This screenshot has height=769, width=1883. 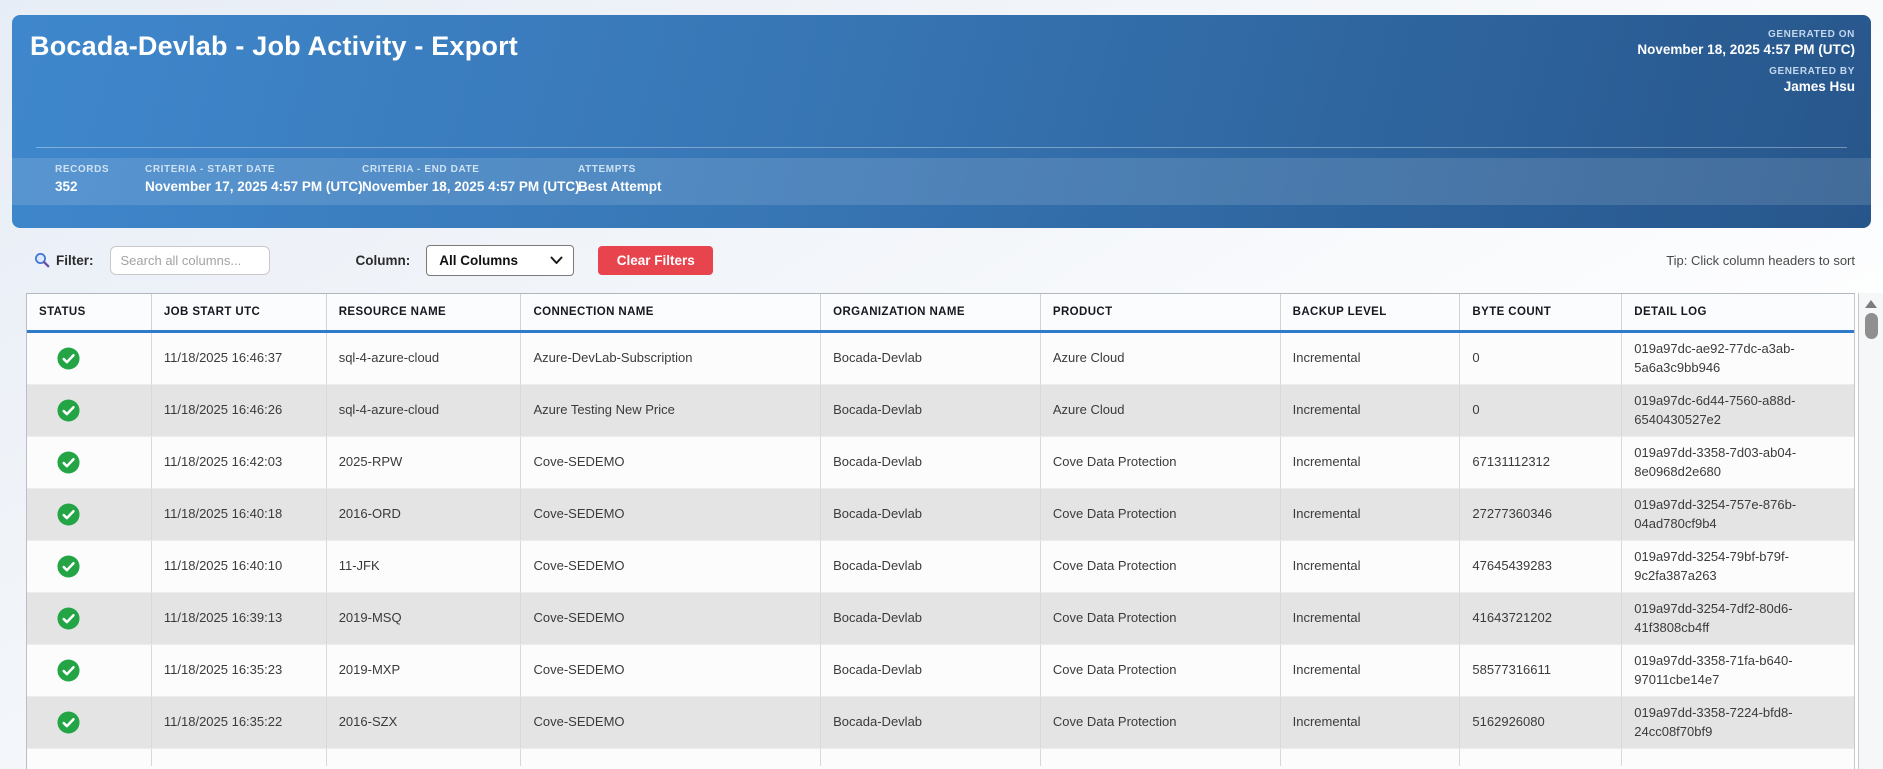 I want to click on detail-log-value: 019a97dd-3254-79bf-b79f-9c2fa387a263, so click(x=1711, y=565).